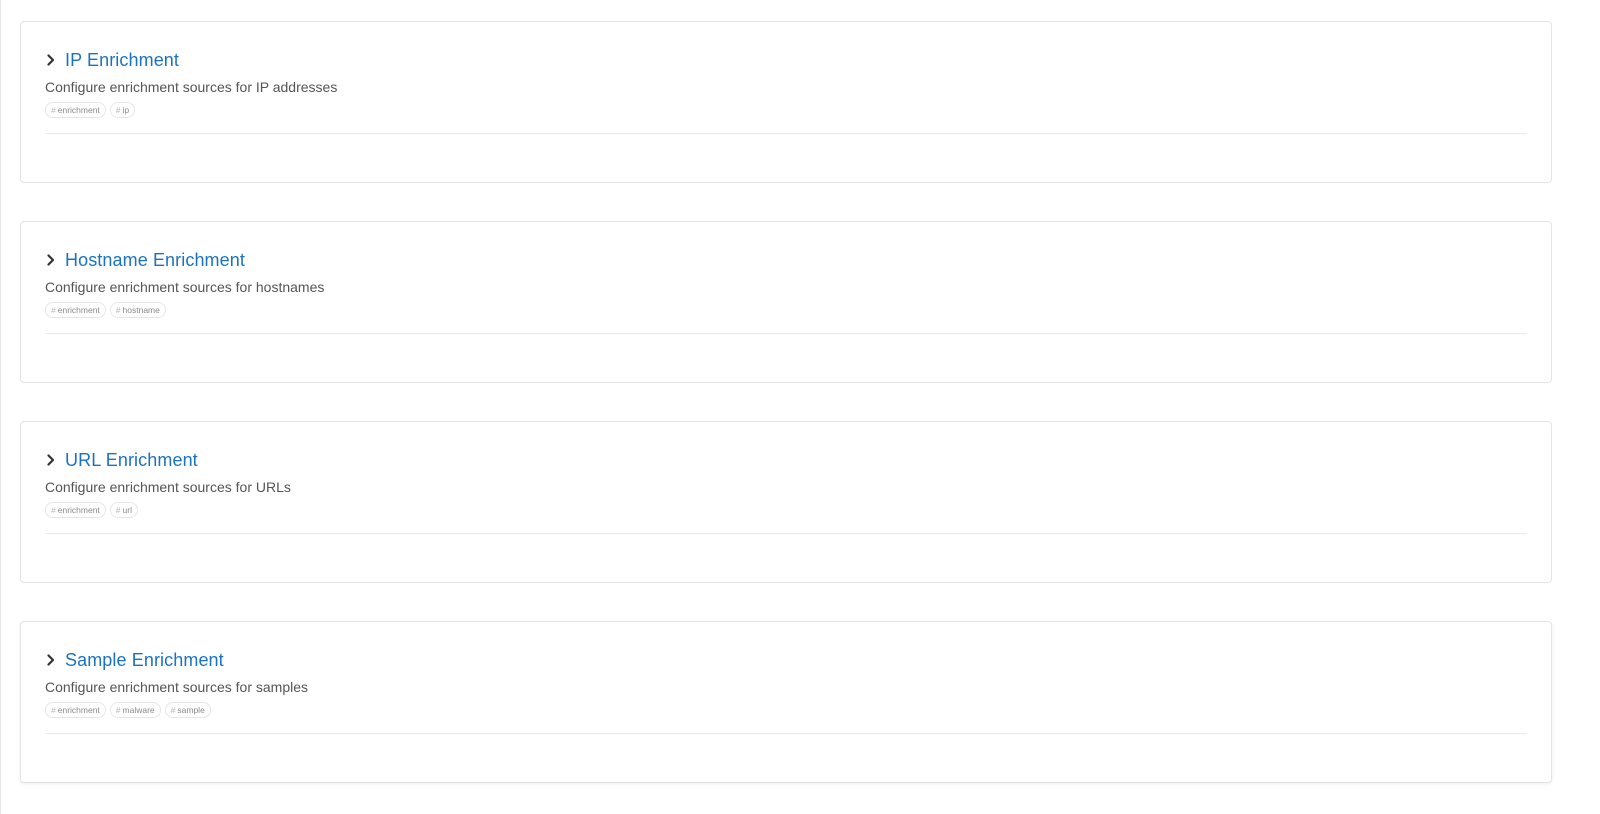 This screenshot has width=1600, height=814. Describe the element at coordinates (191, 710) in the screenshot. I see `tag-label: sample` at that location.